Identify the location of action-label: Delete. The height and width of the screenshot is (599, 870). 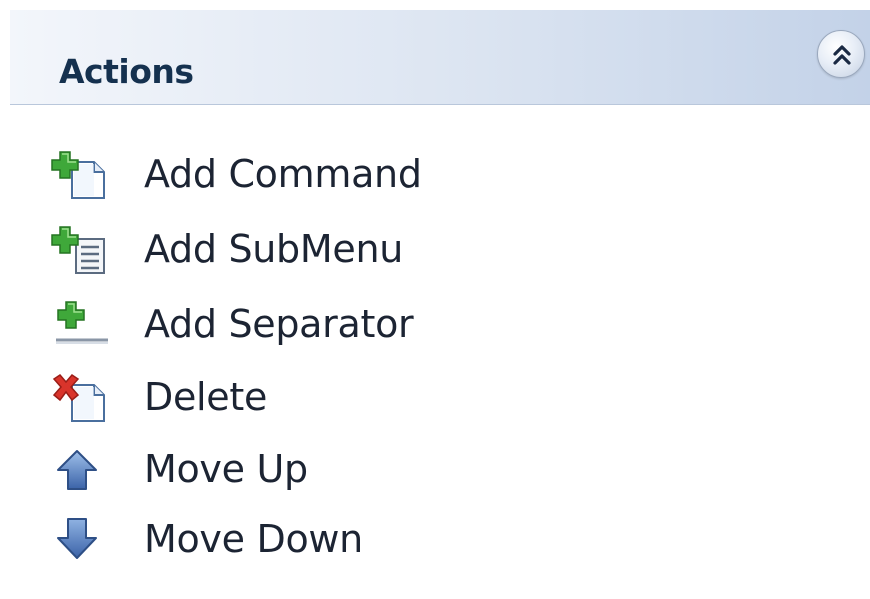
(206, 397).